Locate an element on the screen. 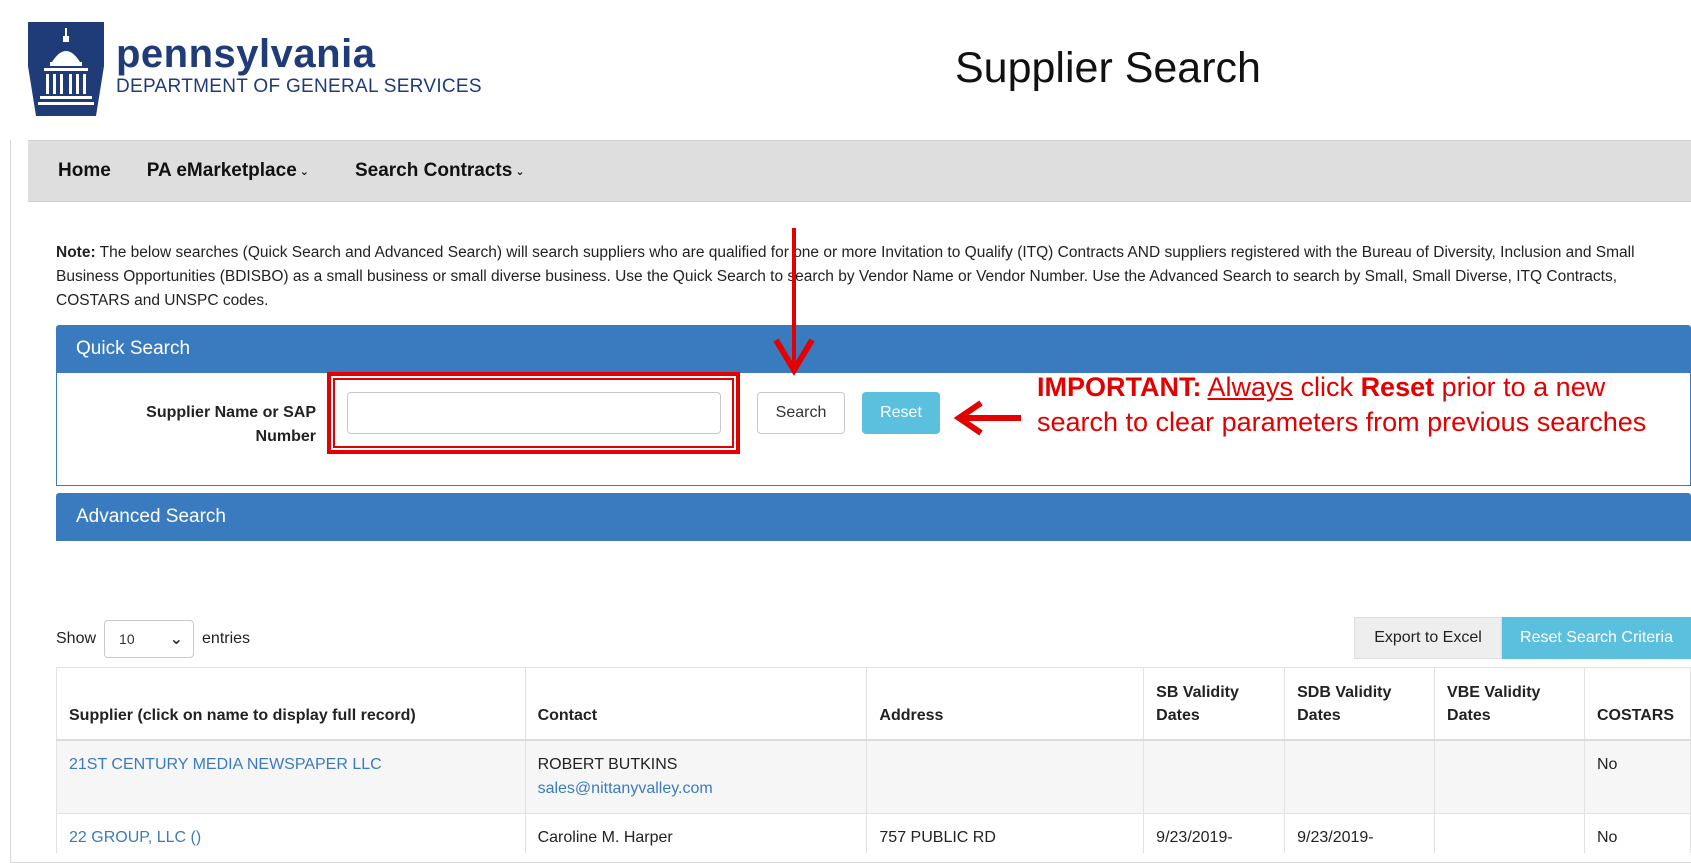 The image size is (1691, 863). nav-search-contracts-label: Search Contracts is located at coordinates (433, 170).